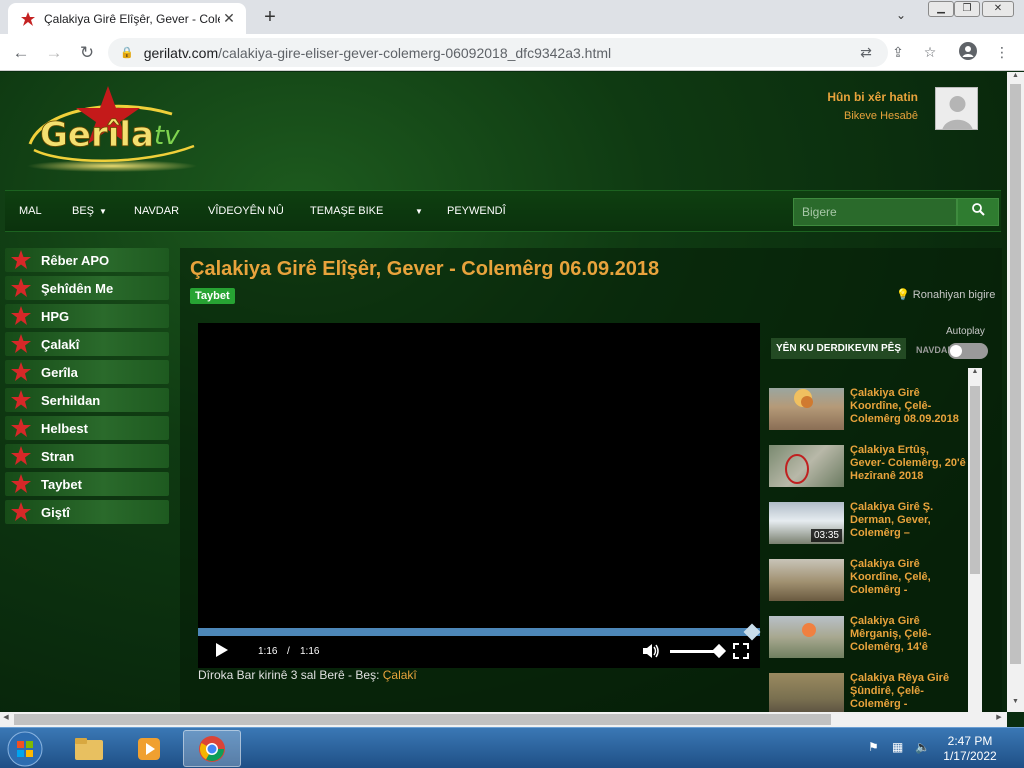 The width and height of the screenshot is (1024, 768). Describe the element at coordinates (901, 15) in the screenshot. I see `tab-search-icon: ⌄` at that location.